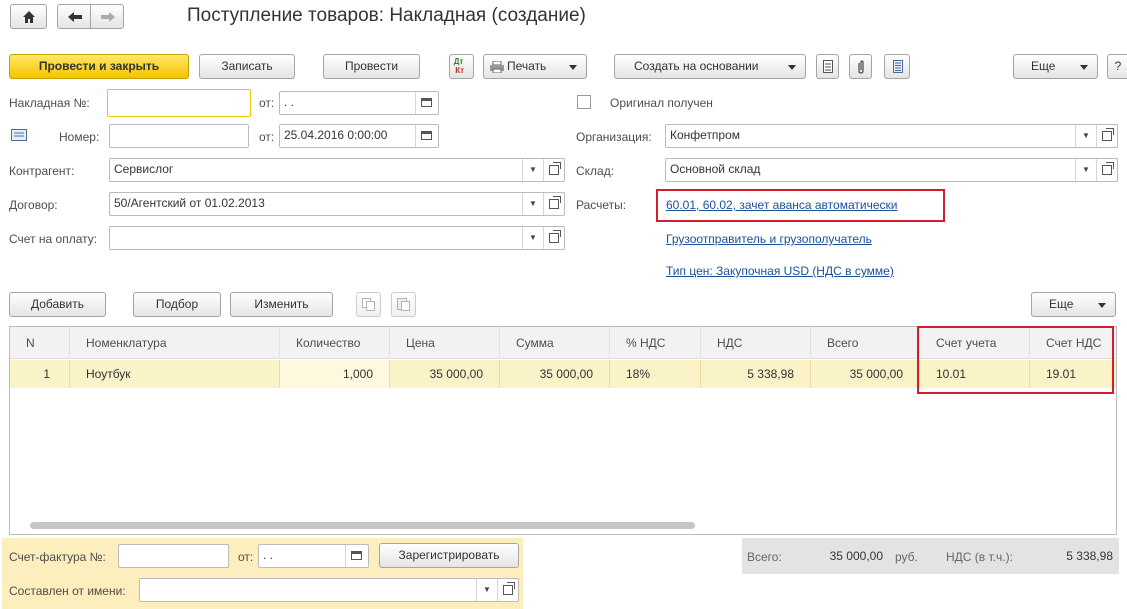  Describe the element at coordinates (57, 304) in the screenshot. I see `add-button: Добавить` at that location.